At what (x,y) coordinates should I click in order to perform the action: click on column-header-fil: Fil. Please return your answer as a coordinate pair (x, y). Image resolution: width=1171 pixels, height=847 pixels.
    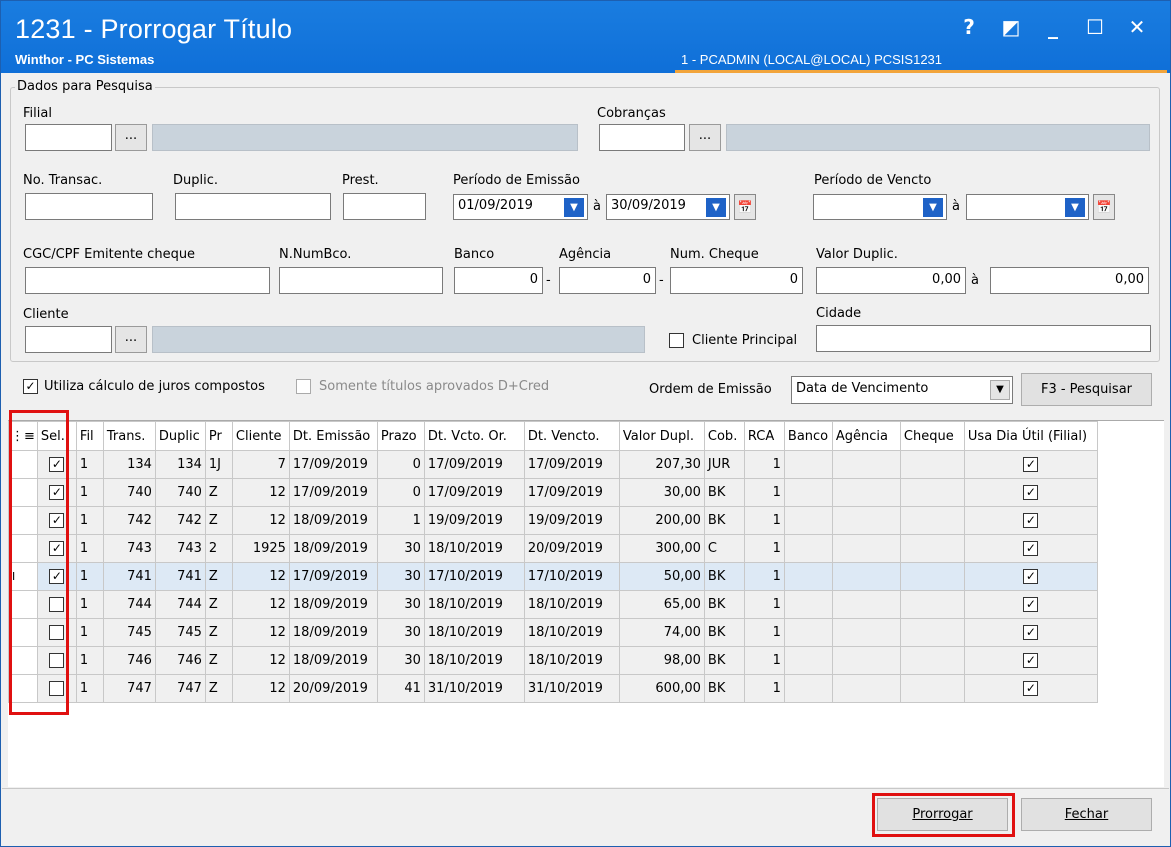
    Looking at the image, I should click on (89, 436).